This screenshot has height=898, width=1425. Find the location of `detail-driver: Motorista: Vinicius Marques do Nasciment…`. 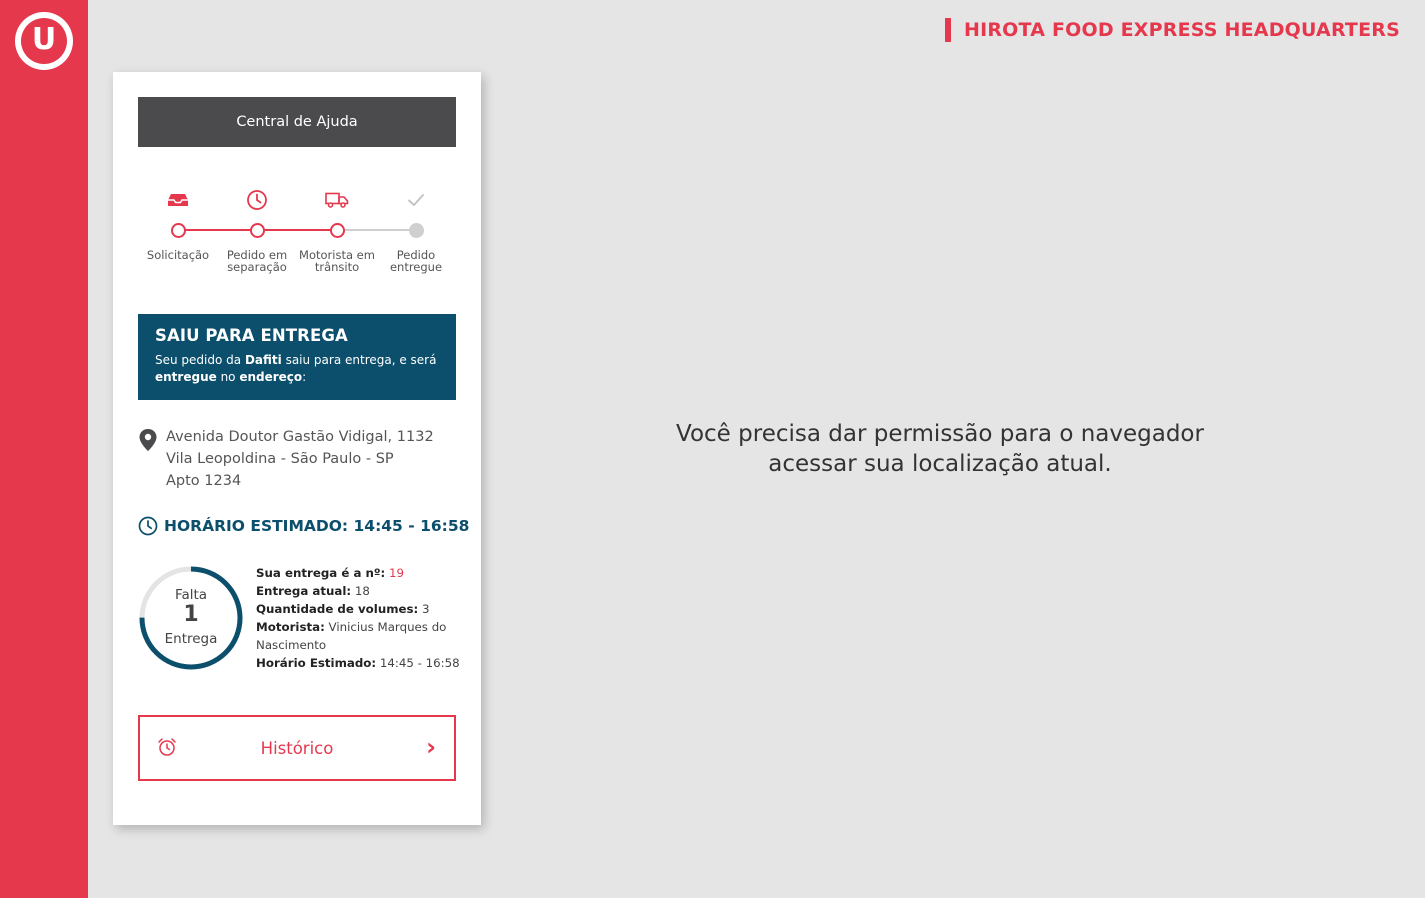

detail-driver: Motorista: Vinicius Marques do Nasciment… is located at coordinates (358, 636).